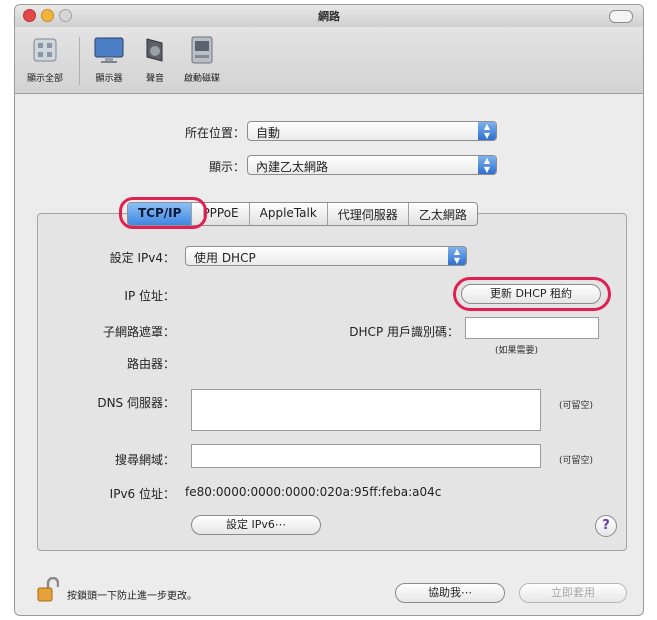 The width and height of the screenshot is (657, 620). I want to click on toolbar-sound: 聲音, so click(155, 58).